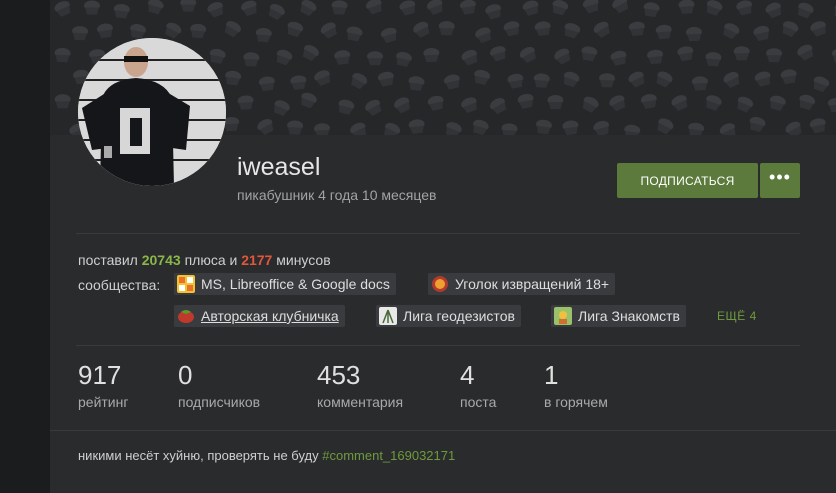 Image resolution: width=836 pixels, height=493 pixels. I want to click on plus-word: плюса и, so click(211, 260).